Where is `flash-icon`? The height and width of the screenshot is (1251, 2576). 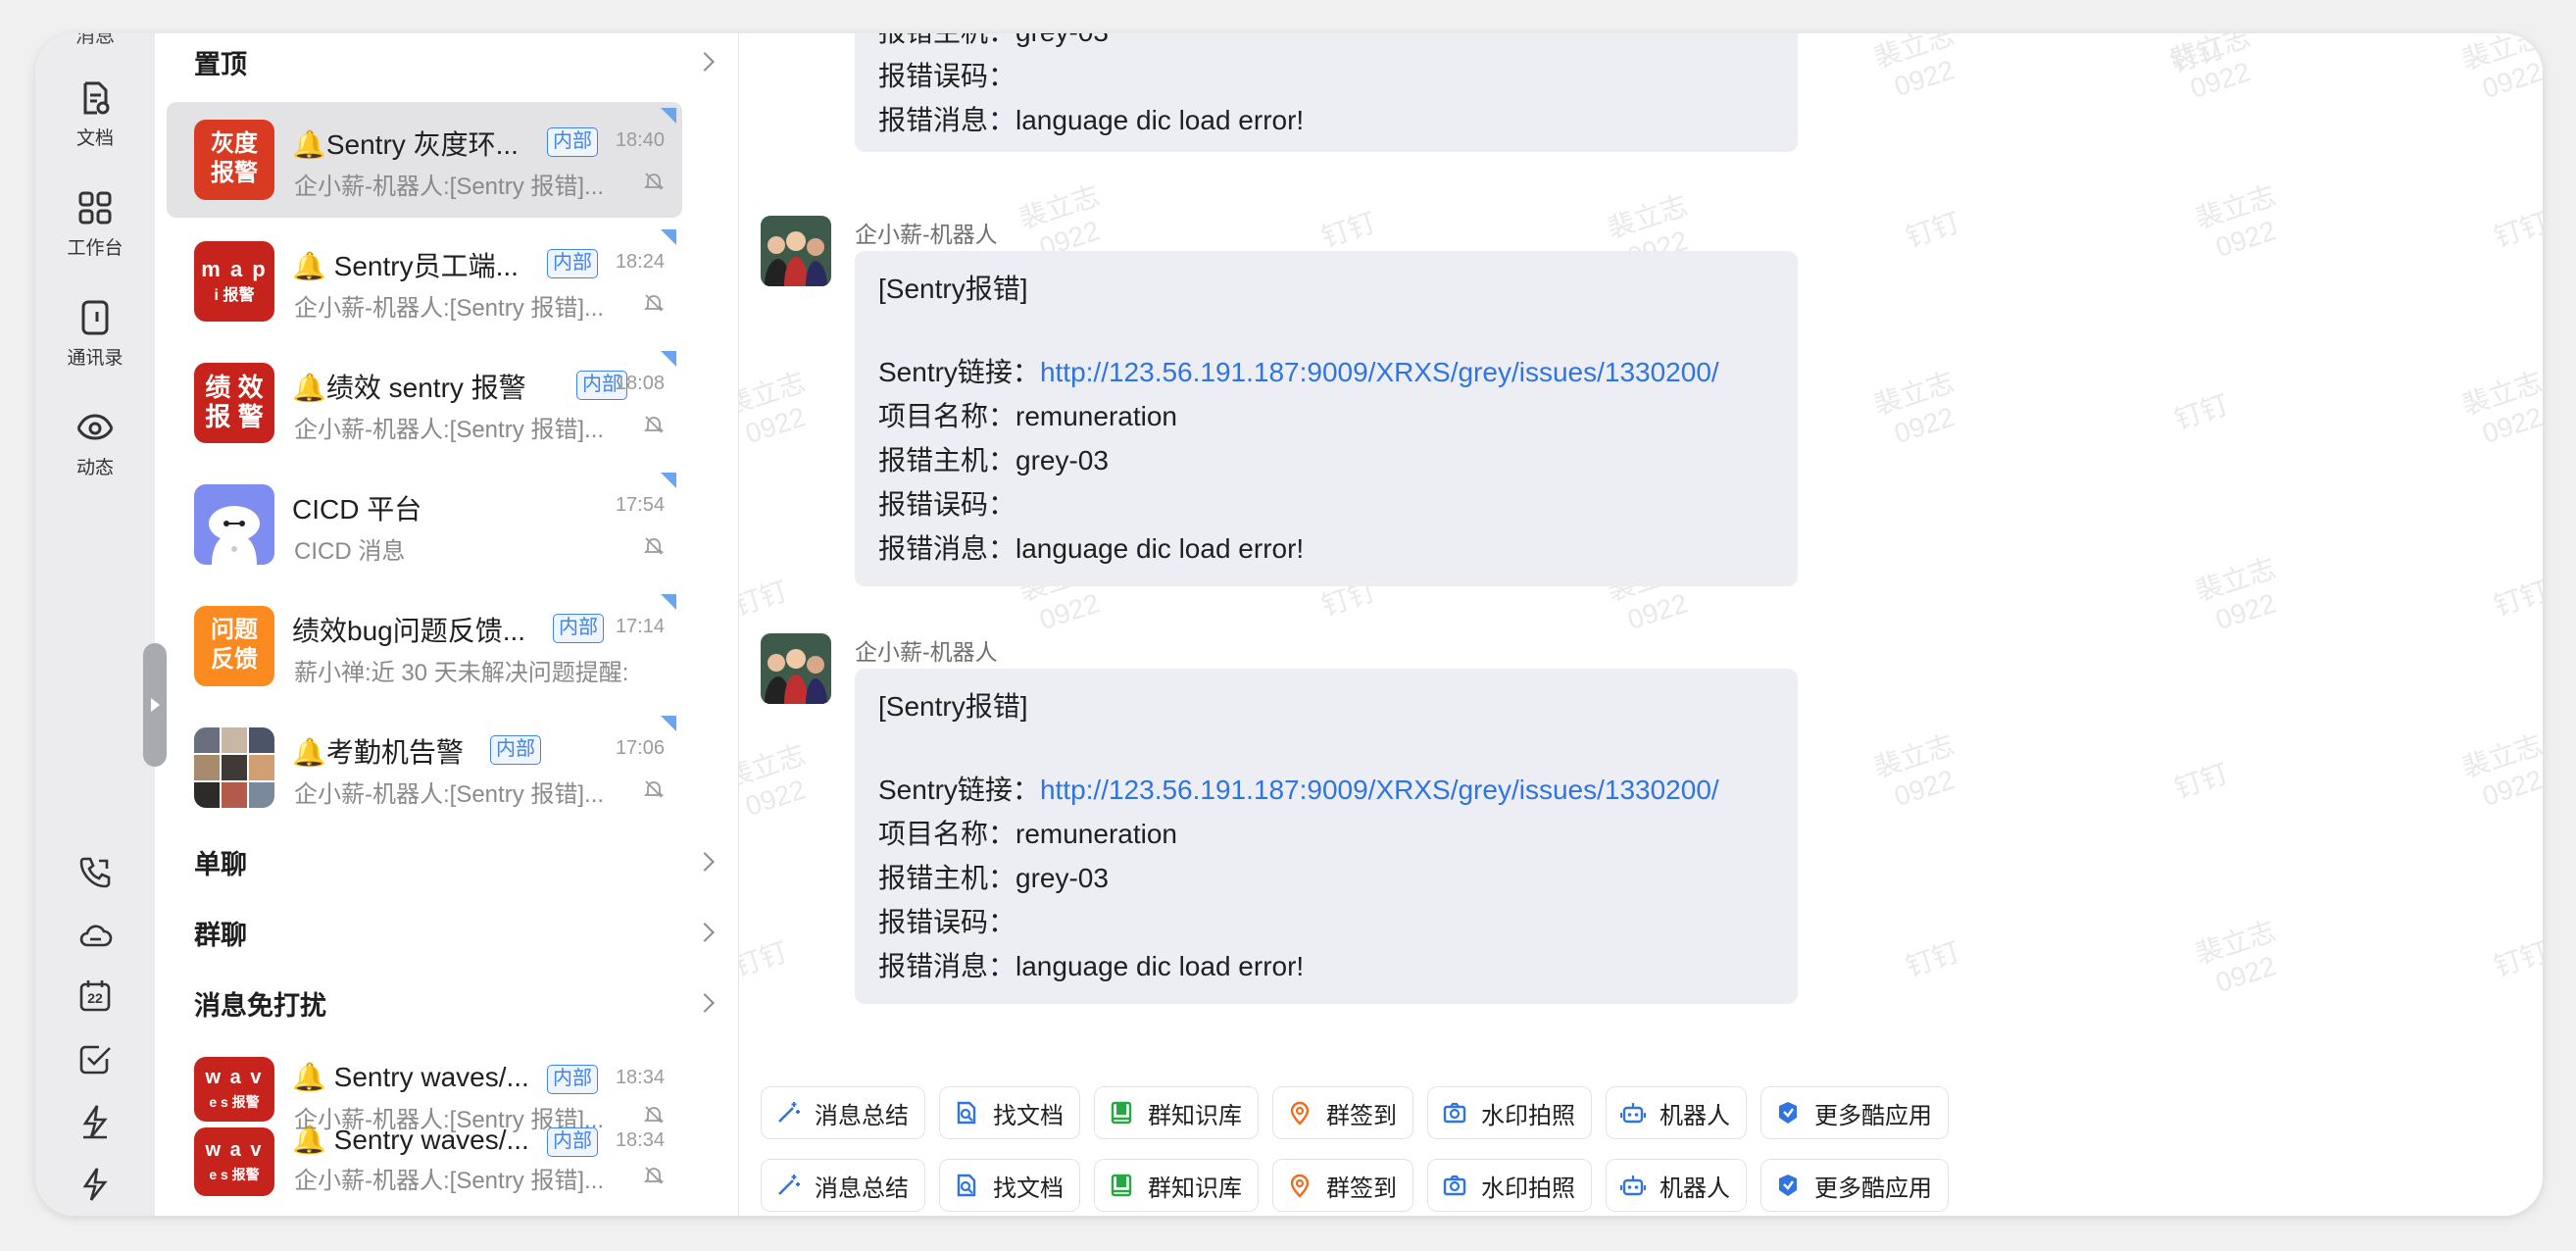 flash-icon is located at coordinates (95, 1121).